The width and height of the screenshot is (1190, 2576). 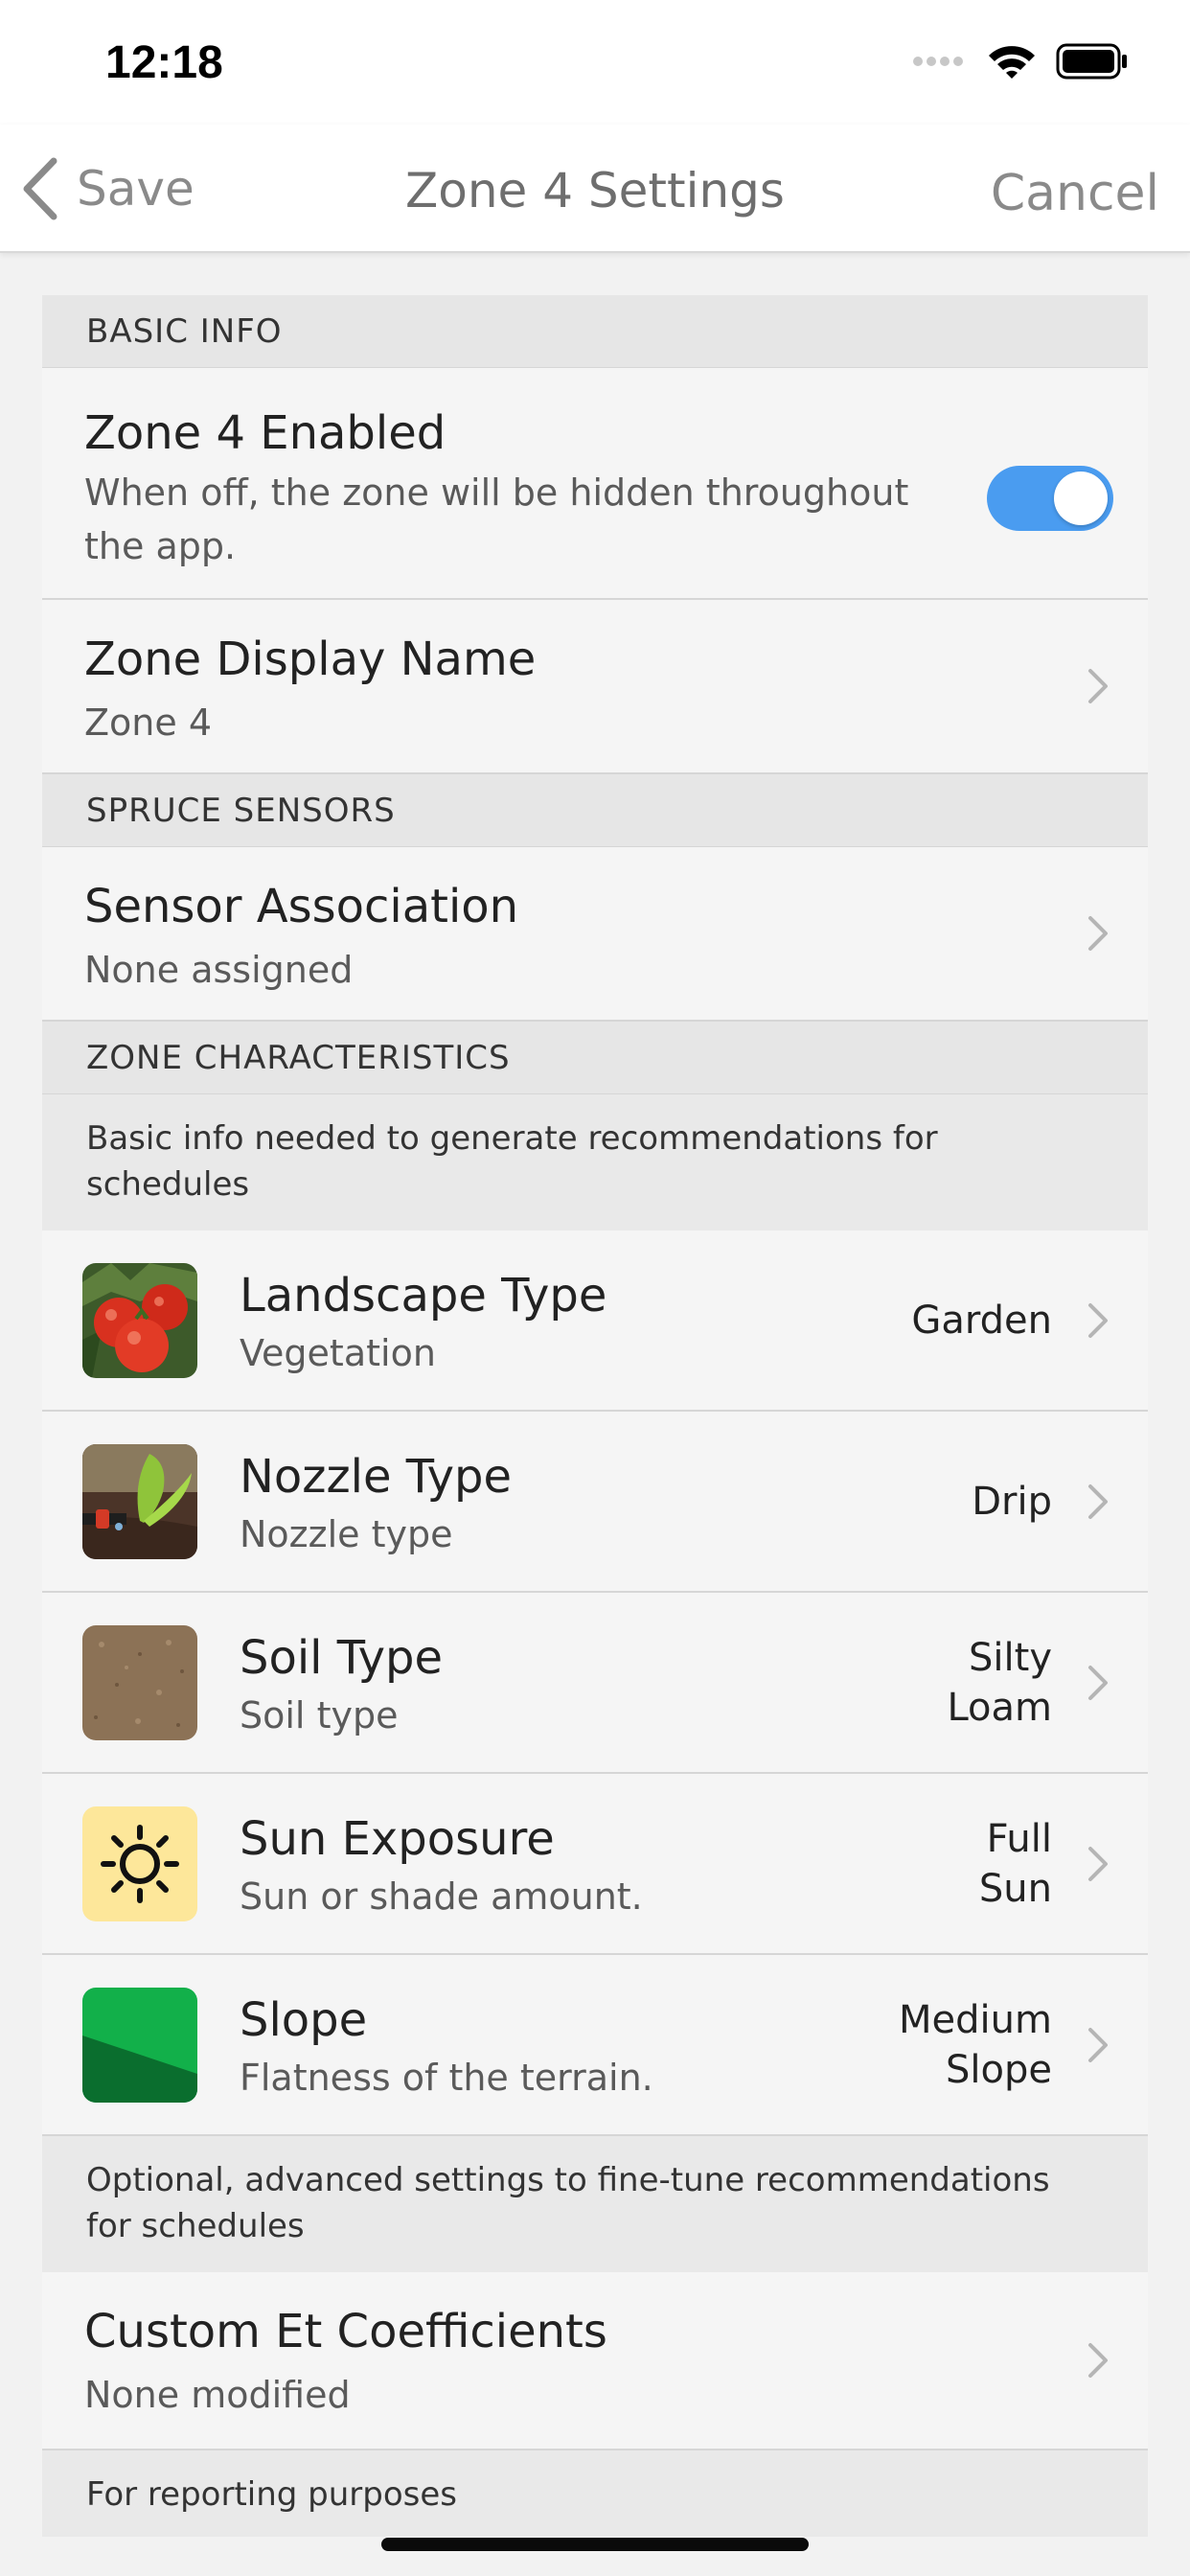 I want to click on sensor-association-value: None assigned, so click(x=219, y=970).